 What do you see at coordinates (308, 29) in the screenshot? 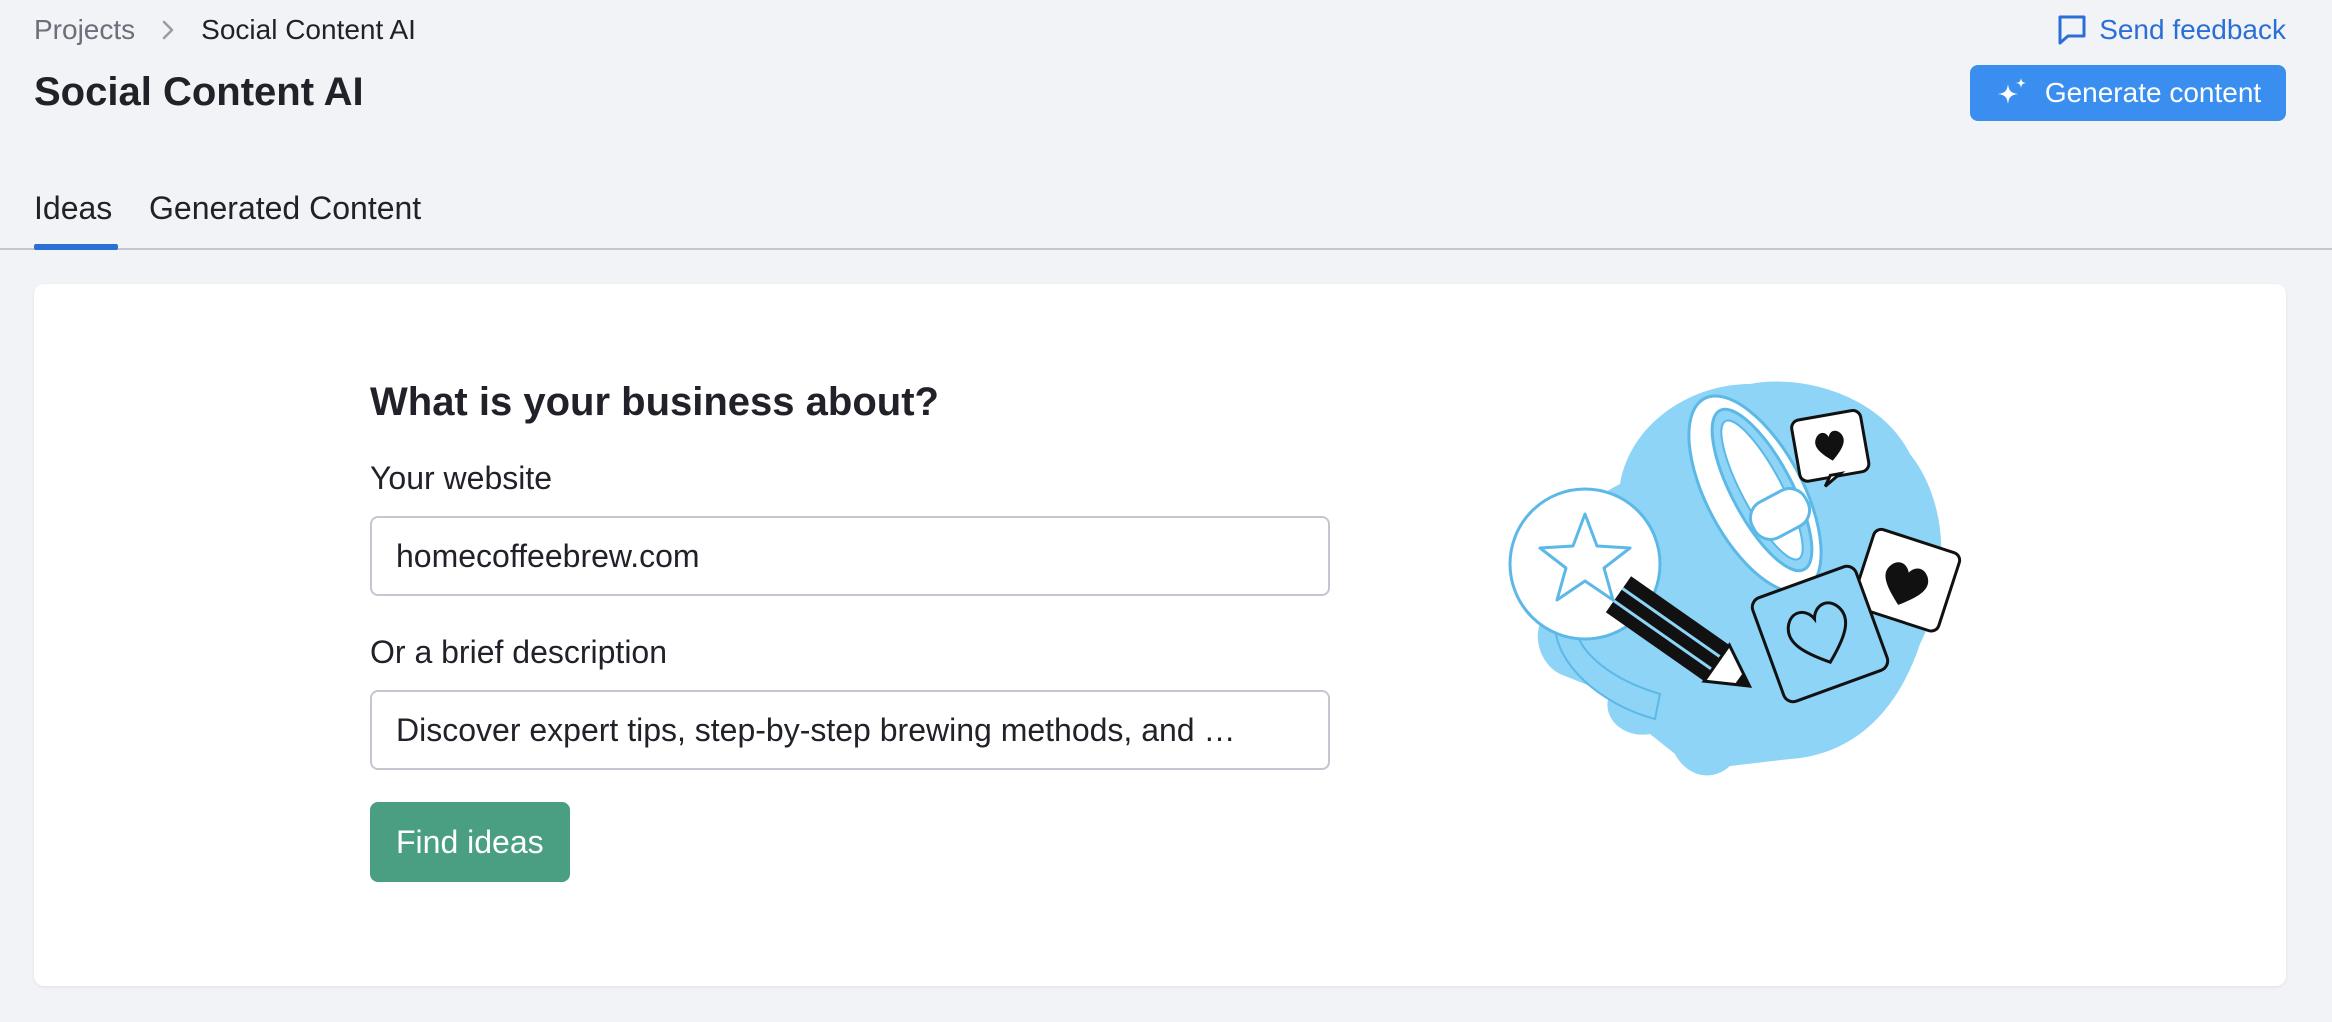
I see `breadcrumb-current: Social Content AI` at bounding box center [308, 29].